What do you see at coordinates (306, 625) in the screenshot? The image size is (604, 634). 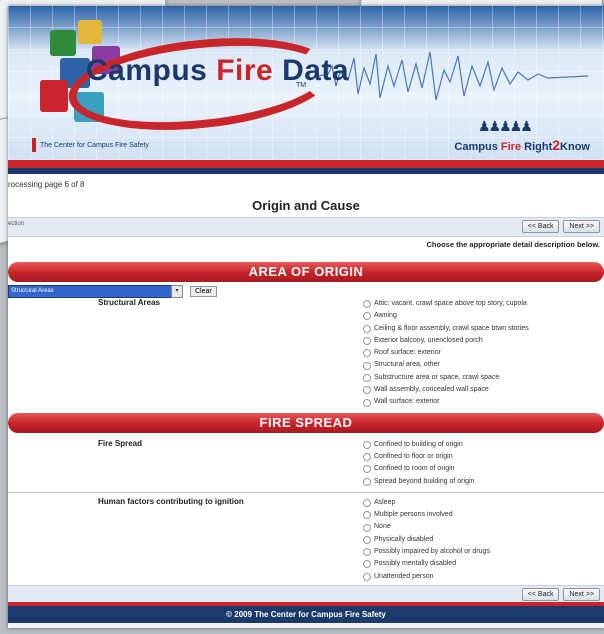 I see `page-bottom` at bounding box center [306, 625].